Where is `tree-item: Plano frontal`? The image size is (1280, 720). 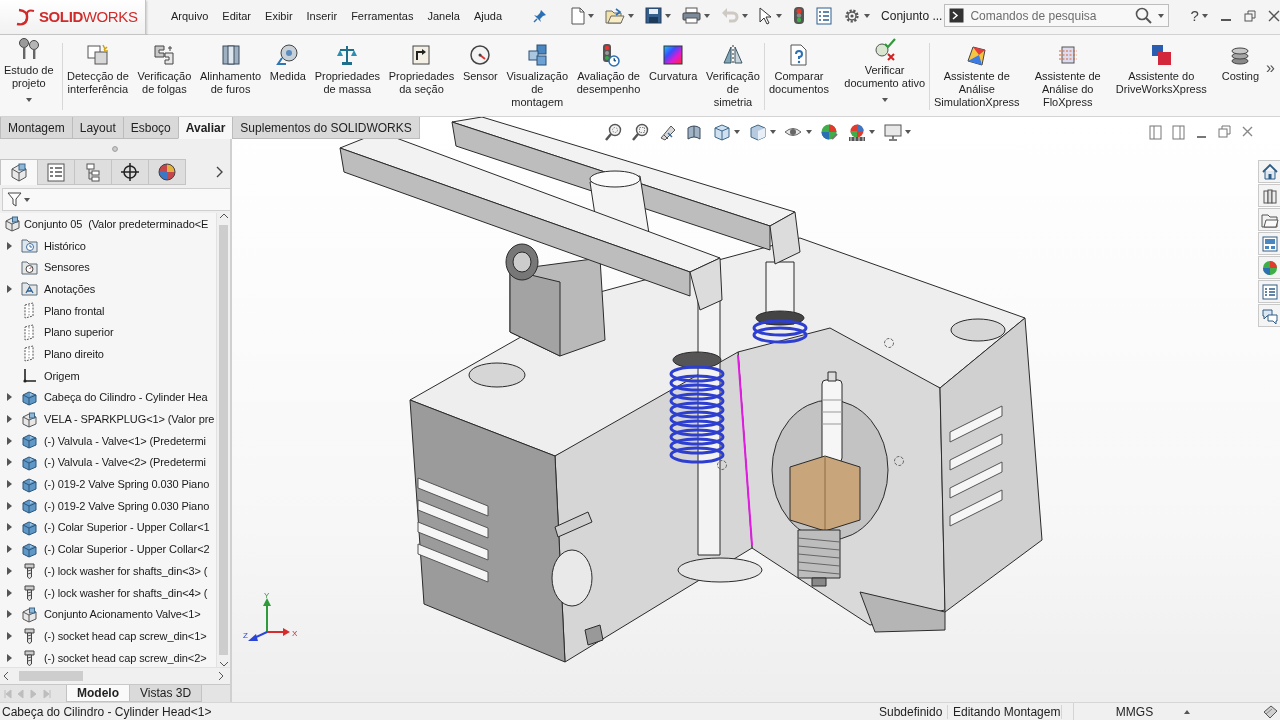
tree-item: Plano frontal is located at coordinates (74, 310).